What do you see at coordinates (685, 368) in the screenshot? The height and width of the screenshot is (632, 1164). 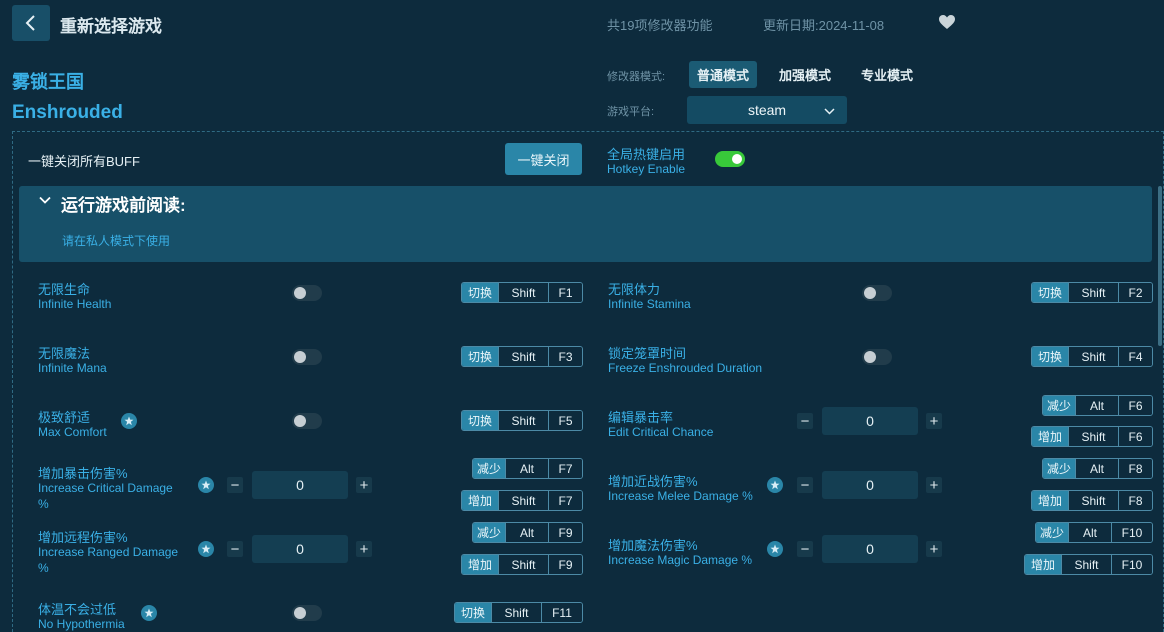 I see `option-label-en: Freeze Enshrouded Duration` at bounding box center [685, 368].